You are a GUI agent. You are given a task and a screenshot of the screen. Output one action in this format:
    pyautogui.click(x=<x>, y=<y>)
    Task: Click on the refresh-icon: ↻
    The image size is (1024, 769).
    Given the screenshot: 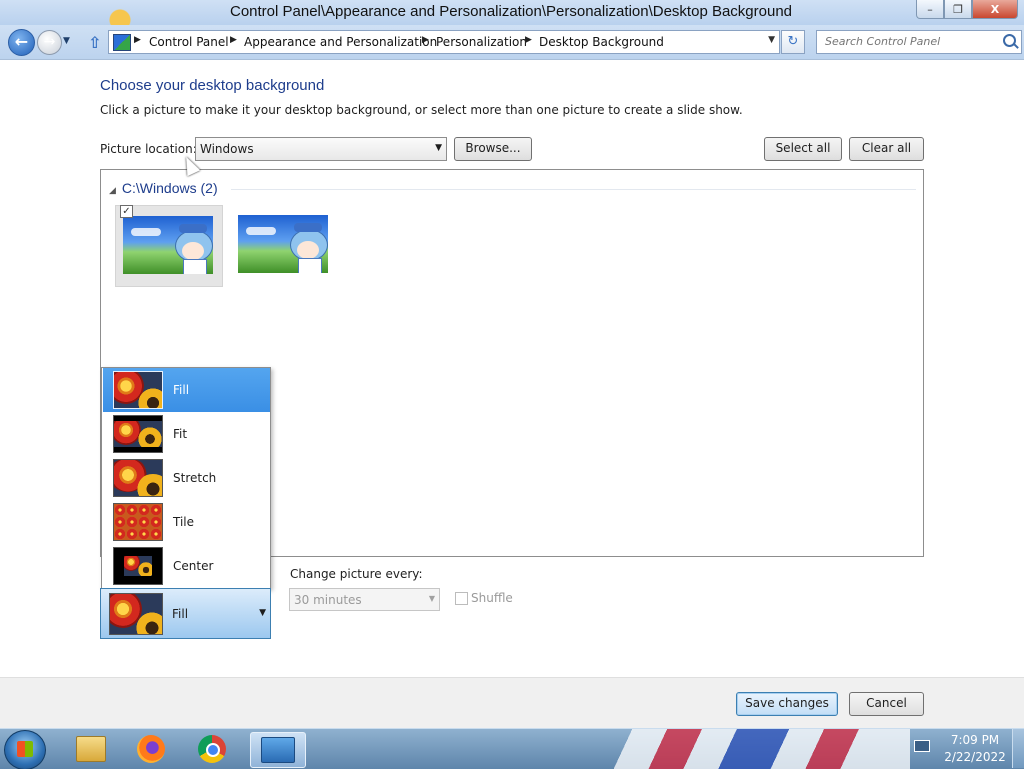 What is the action you would take?
    pyautogui.click(x=793, y=41)
    